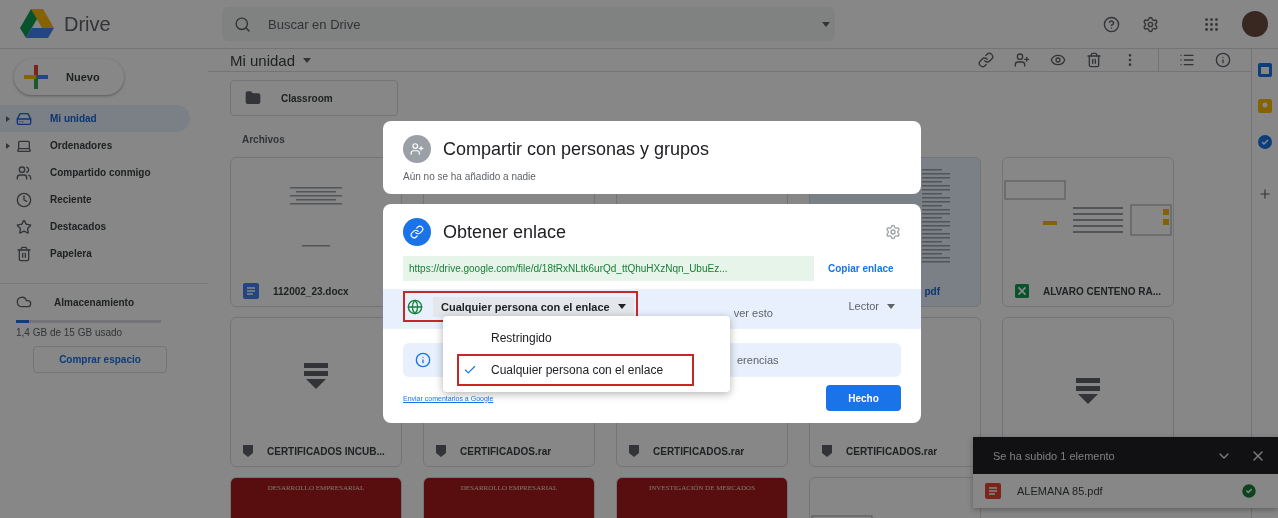  What do you see at coordinates (264, 139) in the screenshot?
I see `section-heading: Archivos` at bounding box center [264, 139].